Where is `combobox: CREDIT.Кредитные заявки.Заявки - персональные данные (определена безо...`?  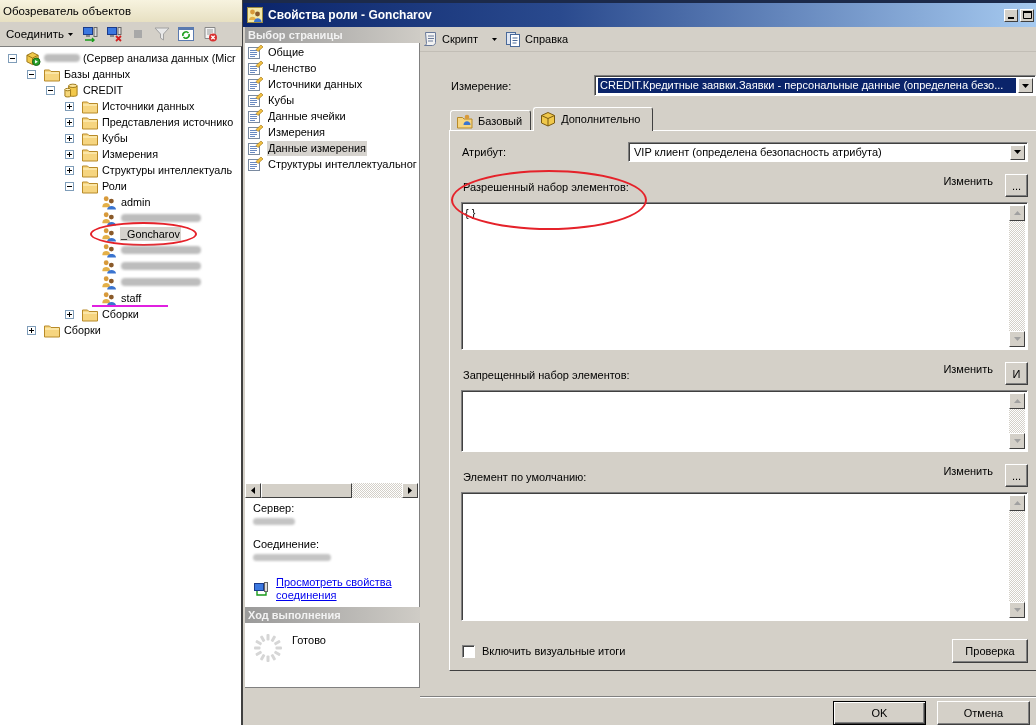 combobox: CREDIT.Кредитные заявки.Заявки - персональные данные (определена безо... is located at coordinates (815, 85).